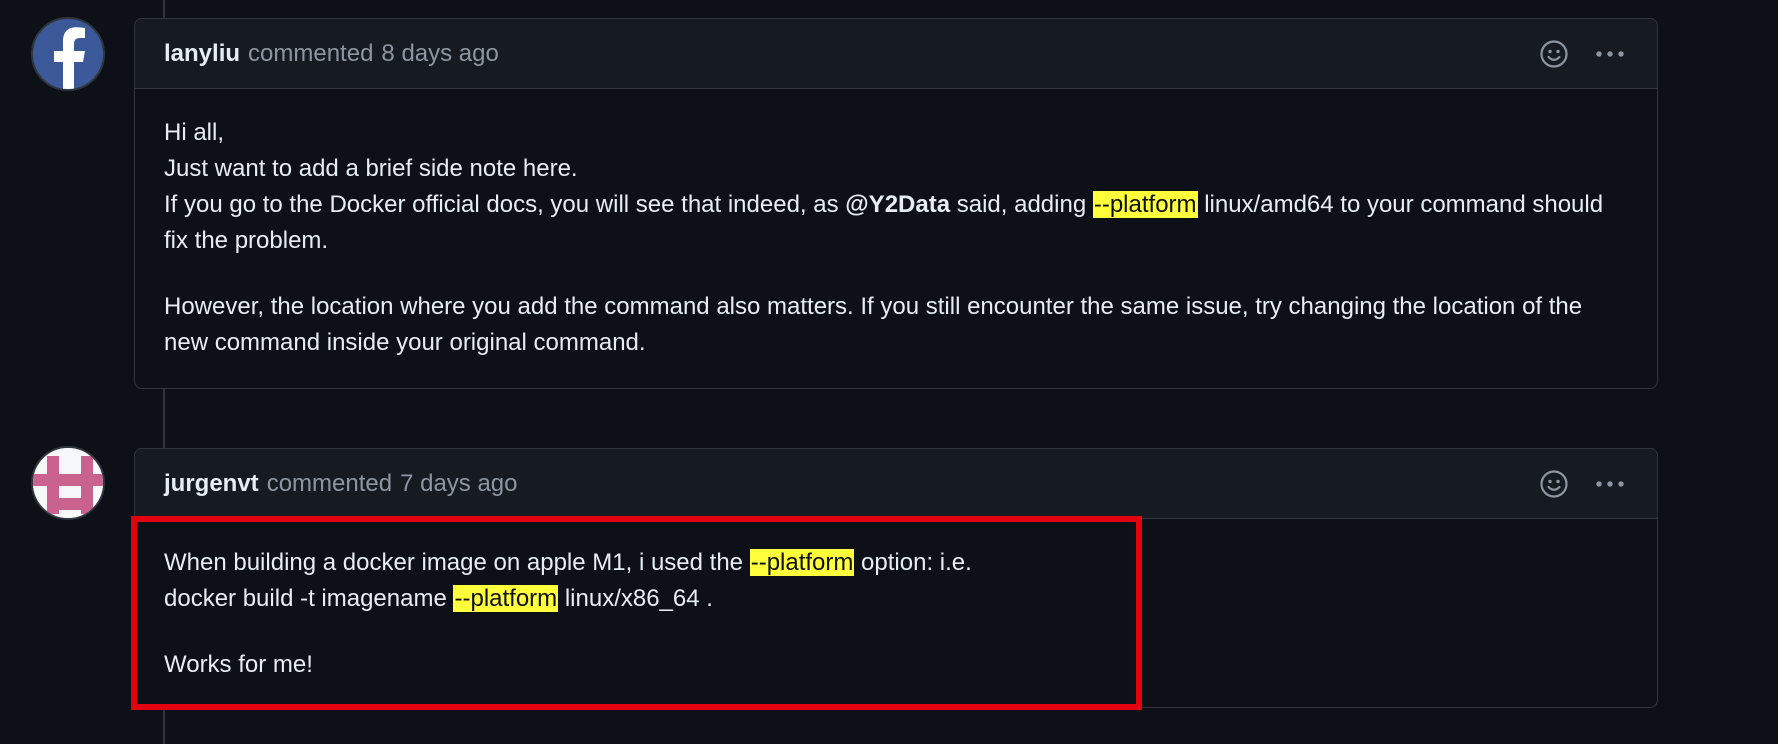 The image size is (1778, 744). Describe the element at coordinates (238, 664) in the screenshot. I see `comment-paragraph: Works for me!` at that location.